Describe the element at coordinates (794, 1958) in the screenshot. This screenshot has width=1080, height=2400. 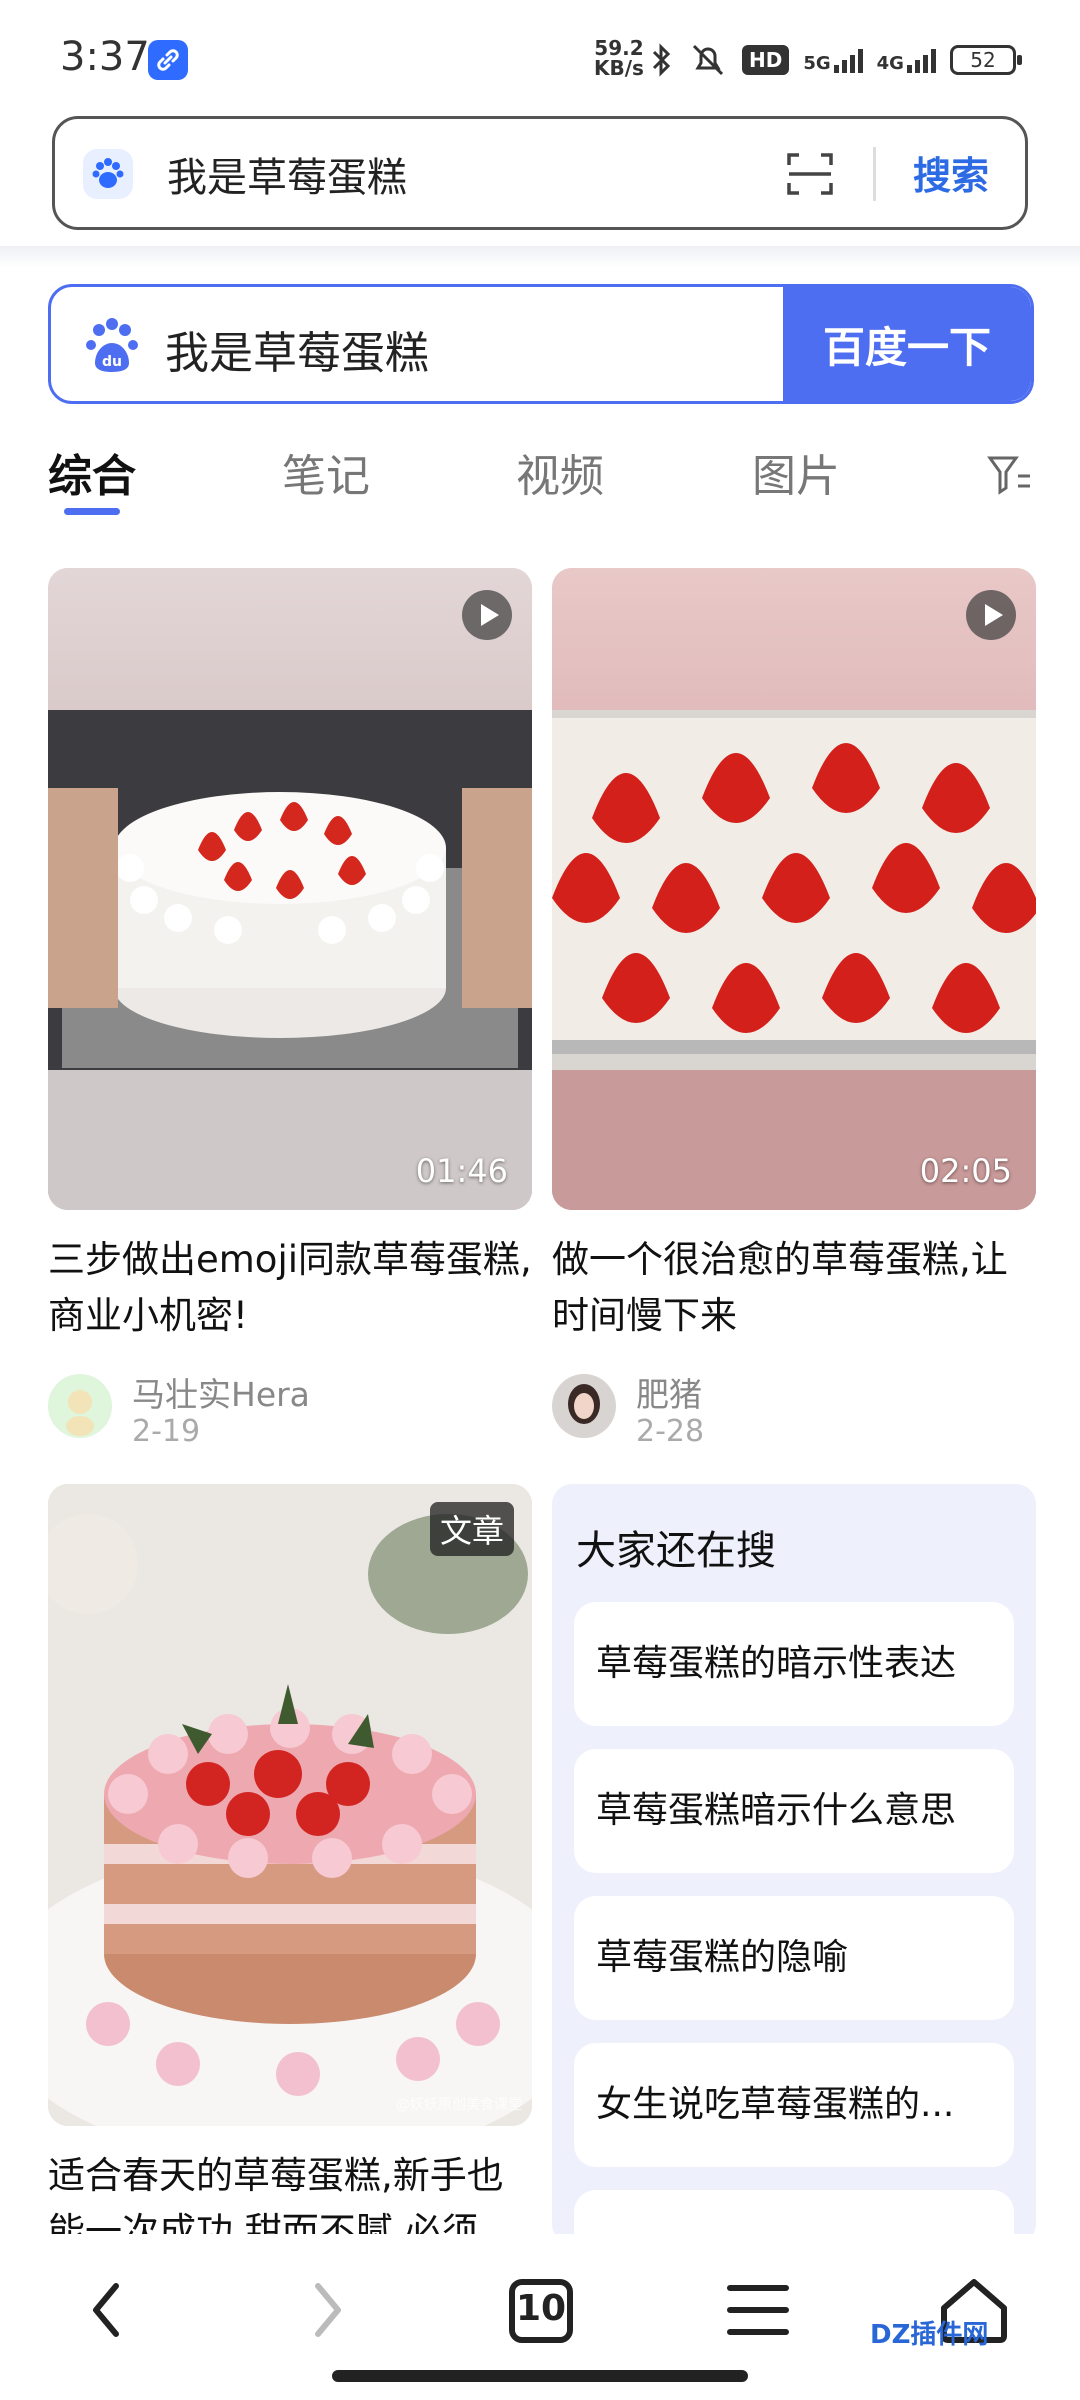
I see `related-search-item: 草莓蛋糕的隐喻` at that location.